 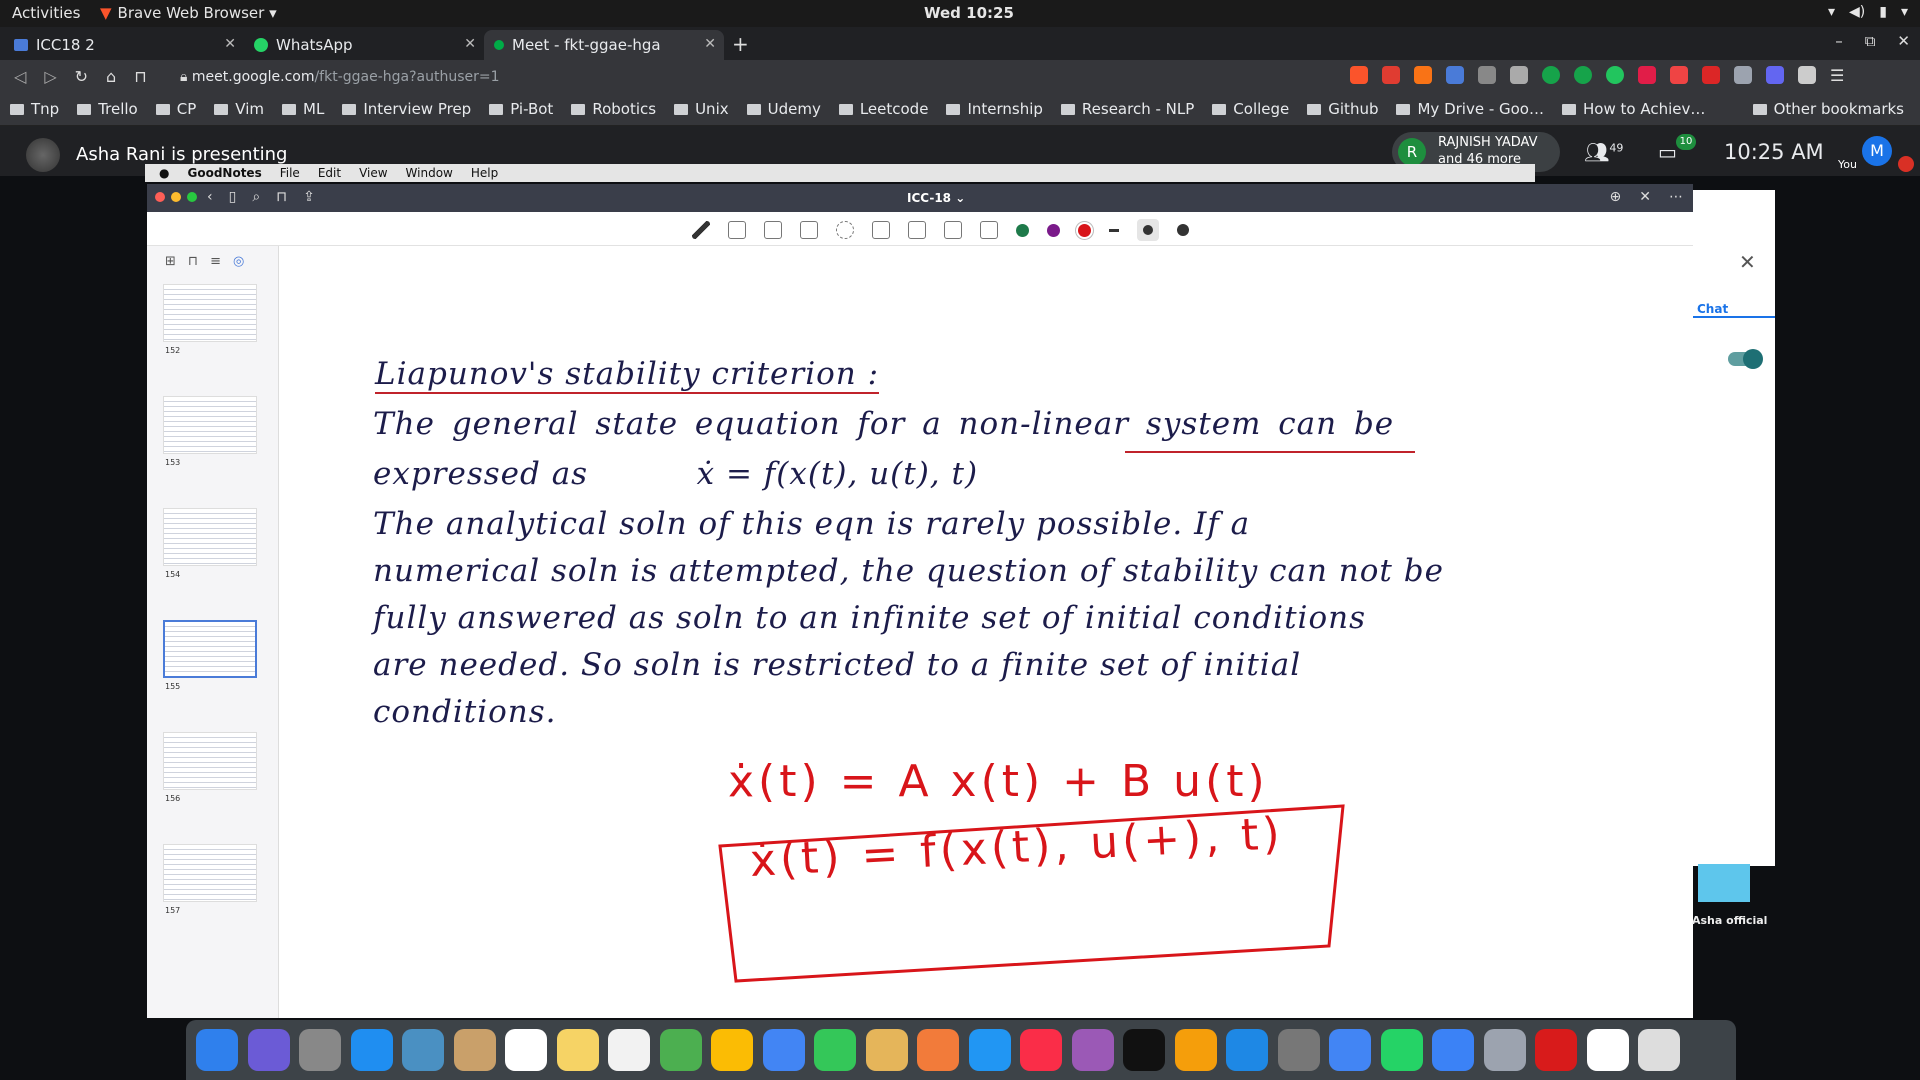 What do you see at coordinates (170, 261) in the screenshot?
I see `grid-icon: ⊞` at bounding box center [170, 261].